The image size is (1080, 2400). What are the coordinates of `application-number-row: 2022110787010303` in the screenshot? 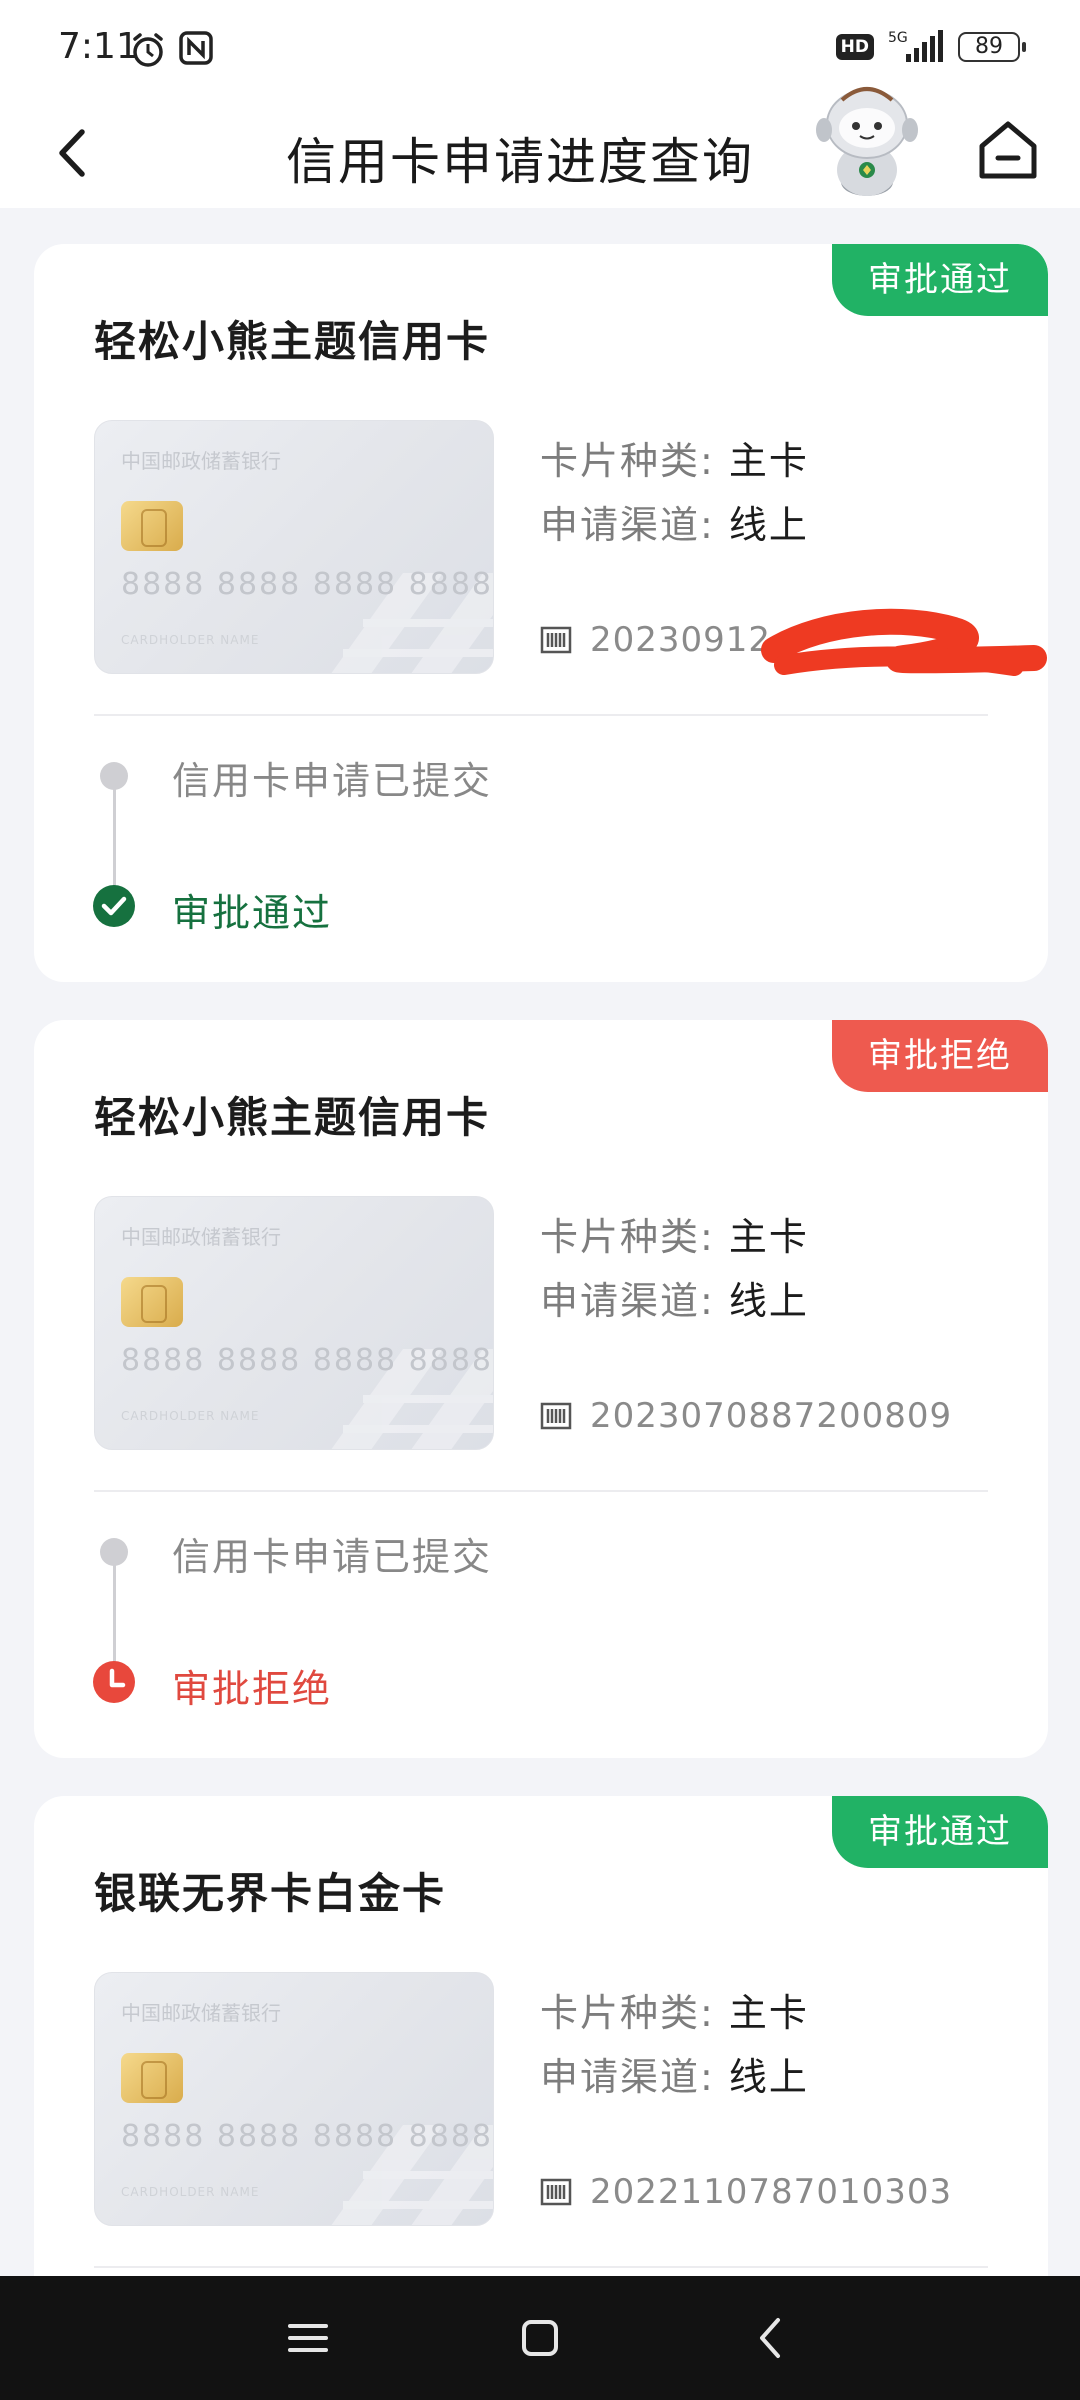 It's located at (746, 2192).